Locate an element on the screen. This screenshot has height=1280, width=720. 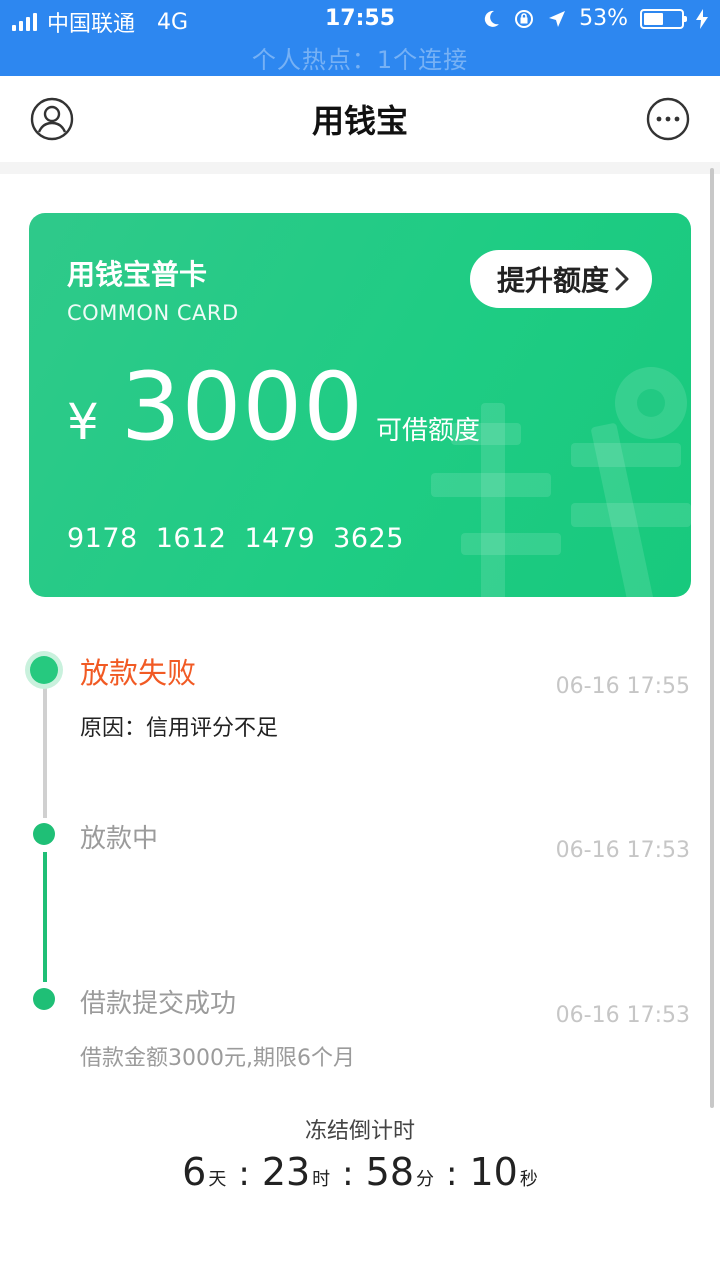
currency-symbol: ¥ is located at coordinates (83, 422).